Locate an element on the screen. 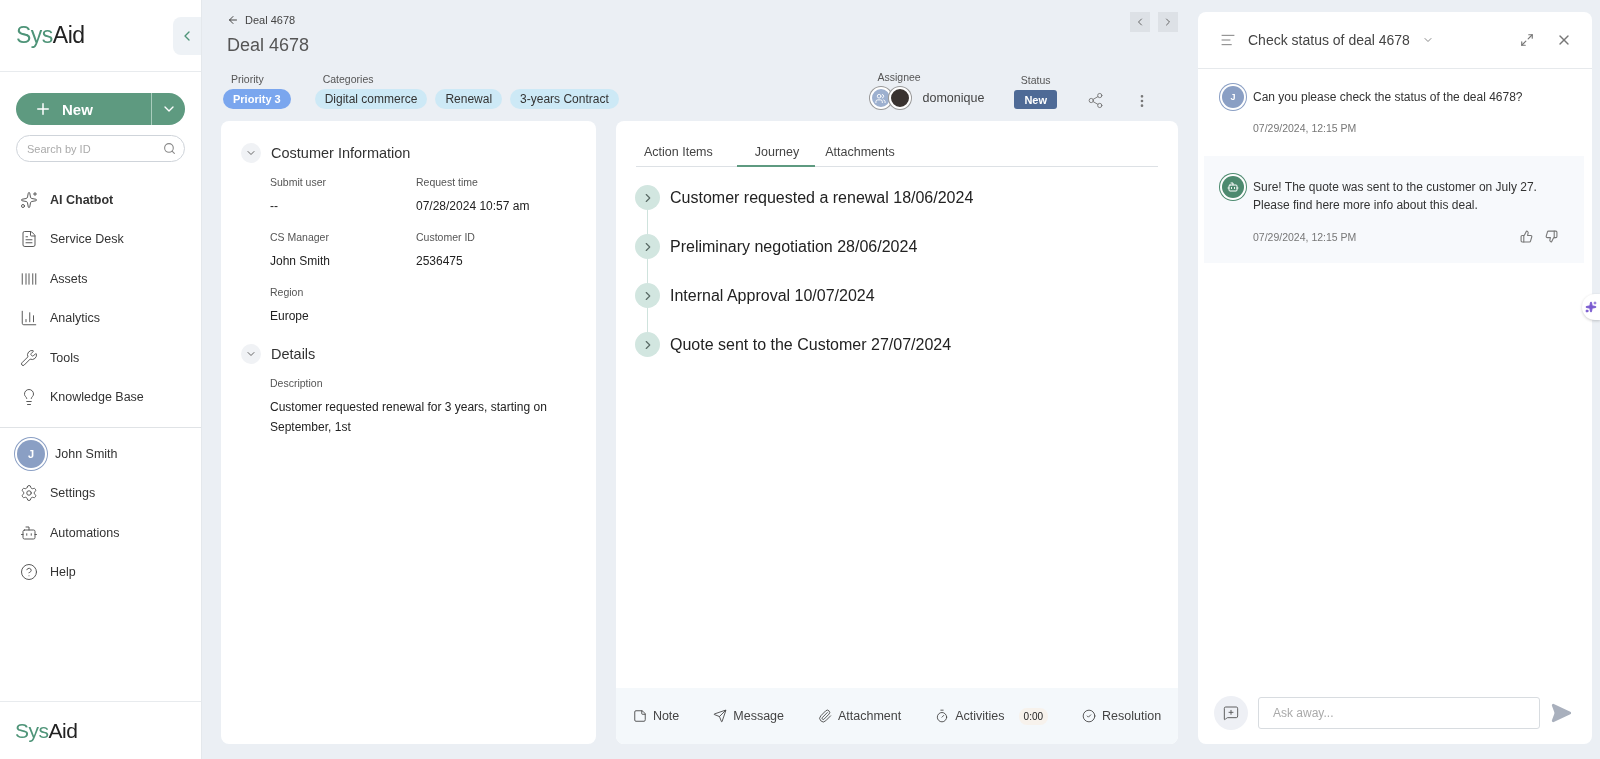 Image resolution: width=1600 pixels, height=759 pixels. nav-item: Automations is located at coordinates (100, 533).